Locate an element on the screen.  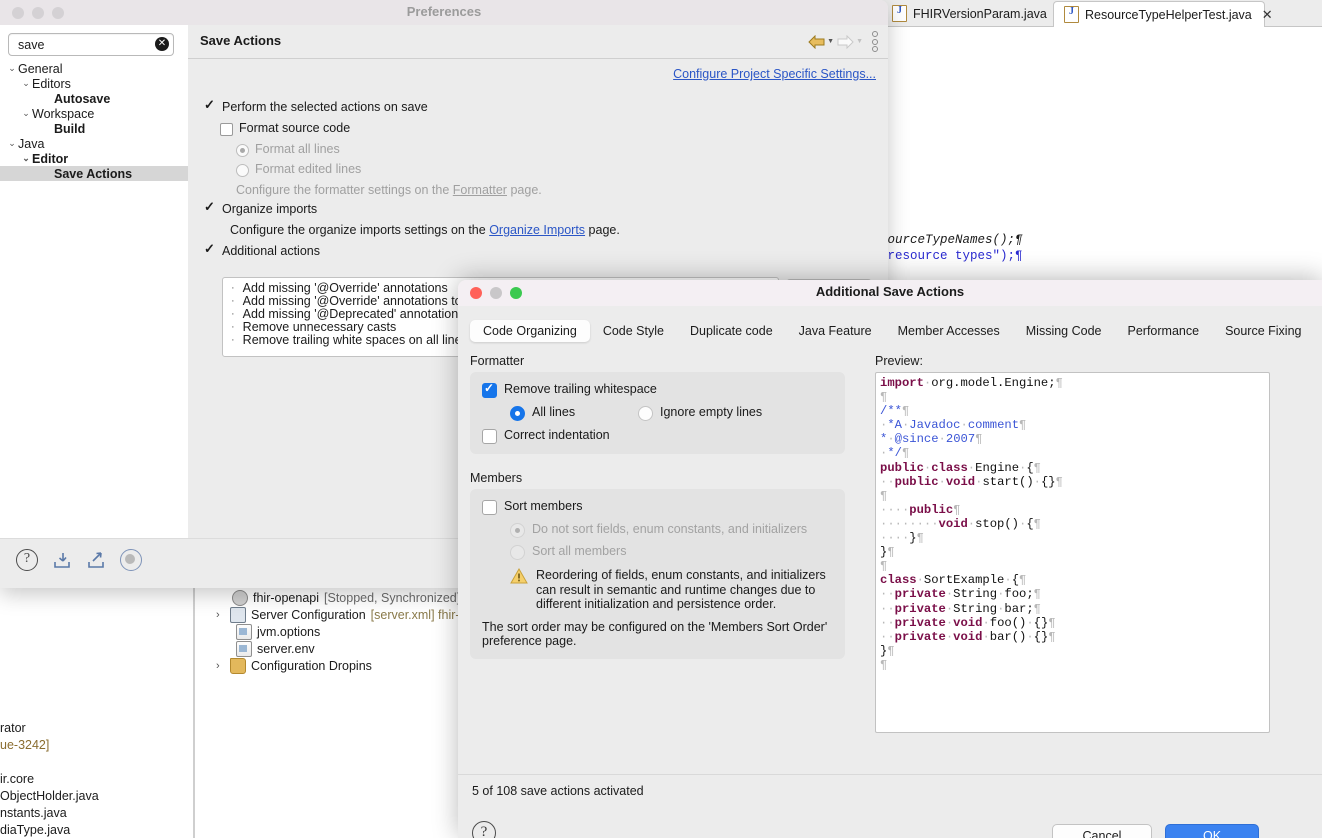
search-field-wrapper: ✕ is located at coordinates (91, 44).